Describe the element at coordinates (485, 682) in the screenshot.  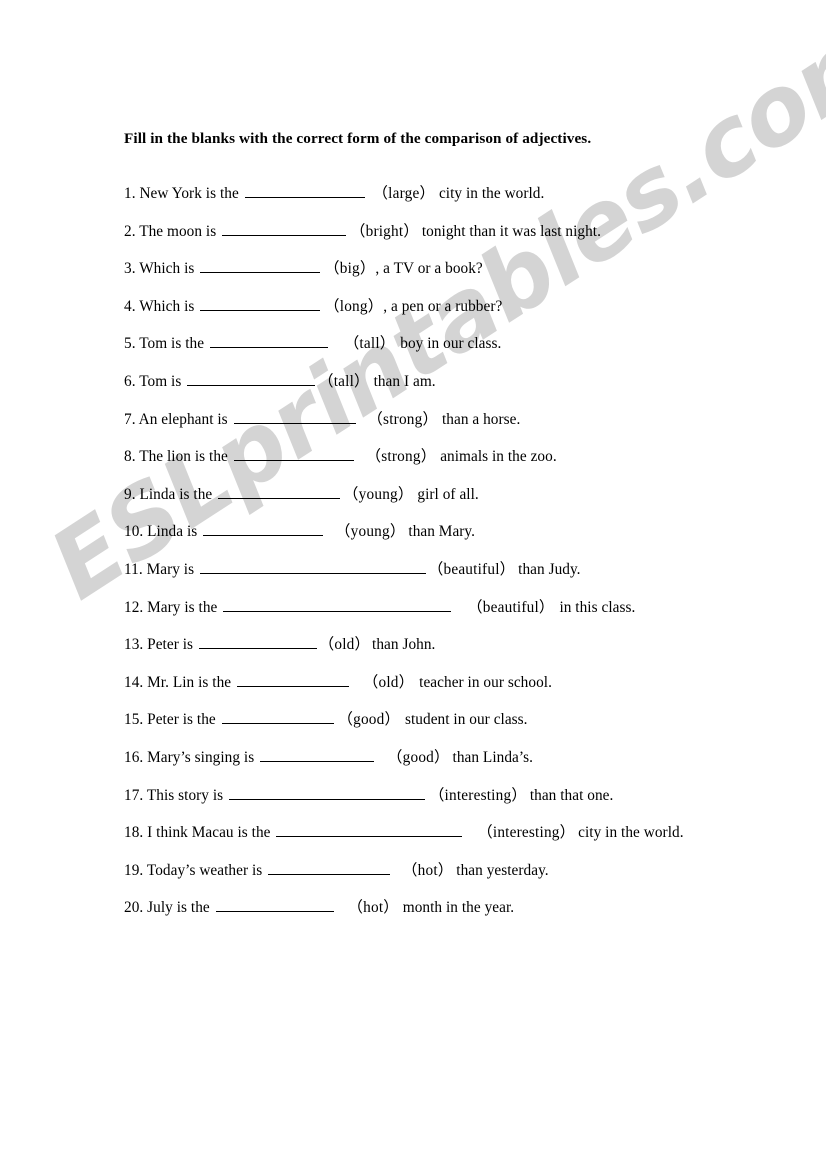
I see `question-text-after-blank: teacher in our school.` at that location.